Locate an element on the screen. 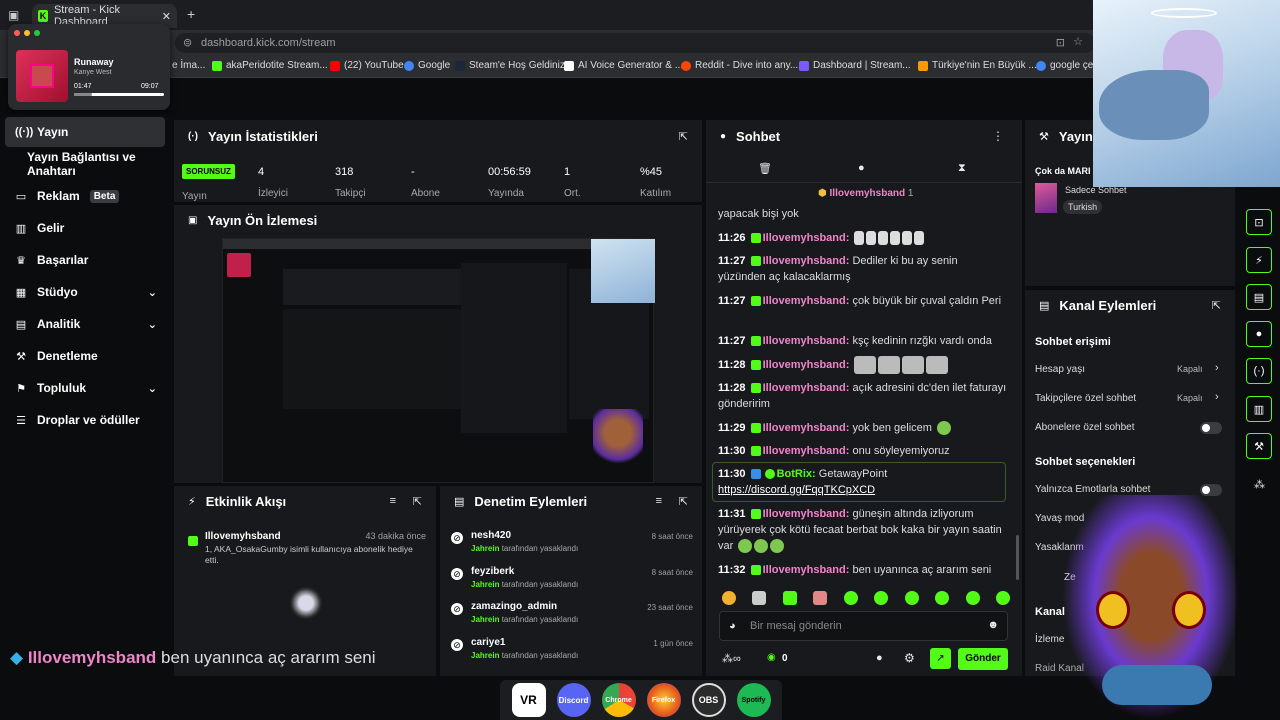 This screenshot has width=1280, height=720. sidebar-item-drops: ☰ Droplar ve ödüller is located at coordinates (85, 420).